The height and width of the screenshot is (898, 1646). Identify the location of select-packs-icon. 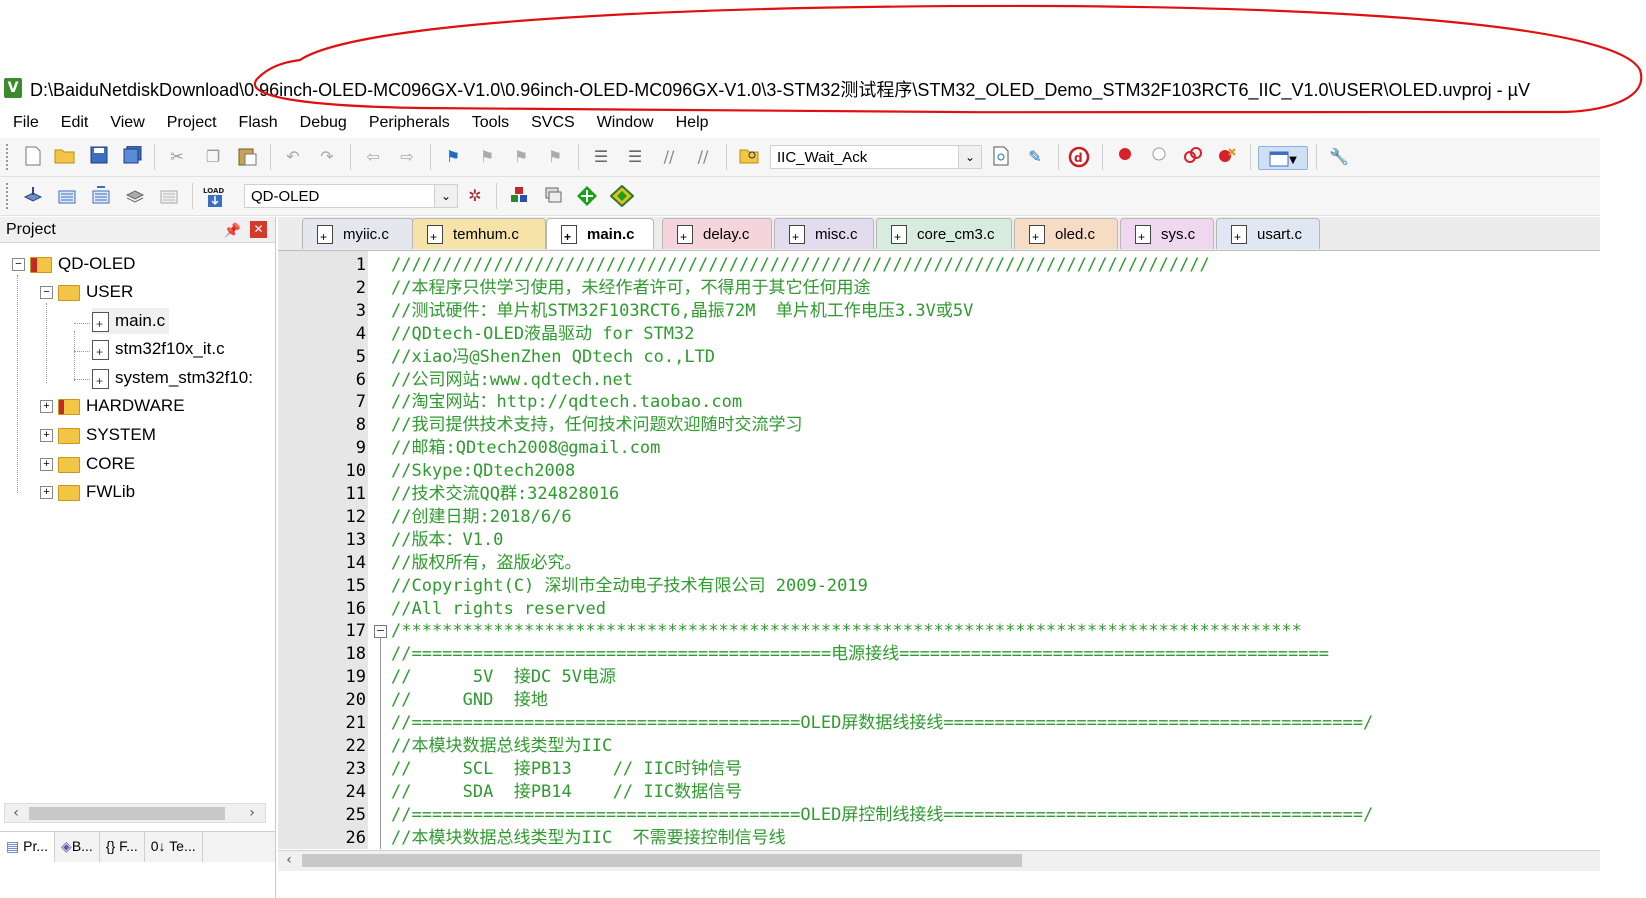
(587, 196).